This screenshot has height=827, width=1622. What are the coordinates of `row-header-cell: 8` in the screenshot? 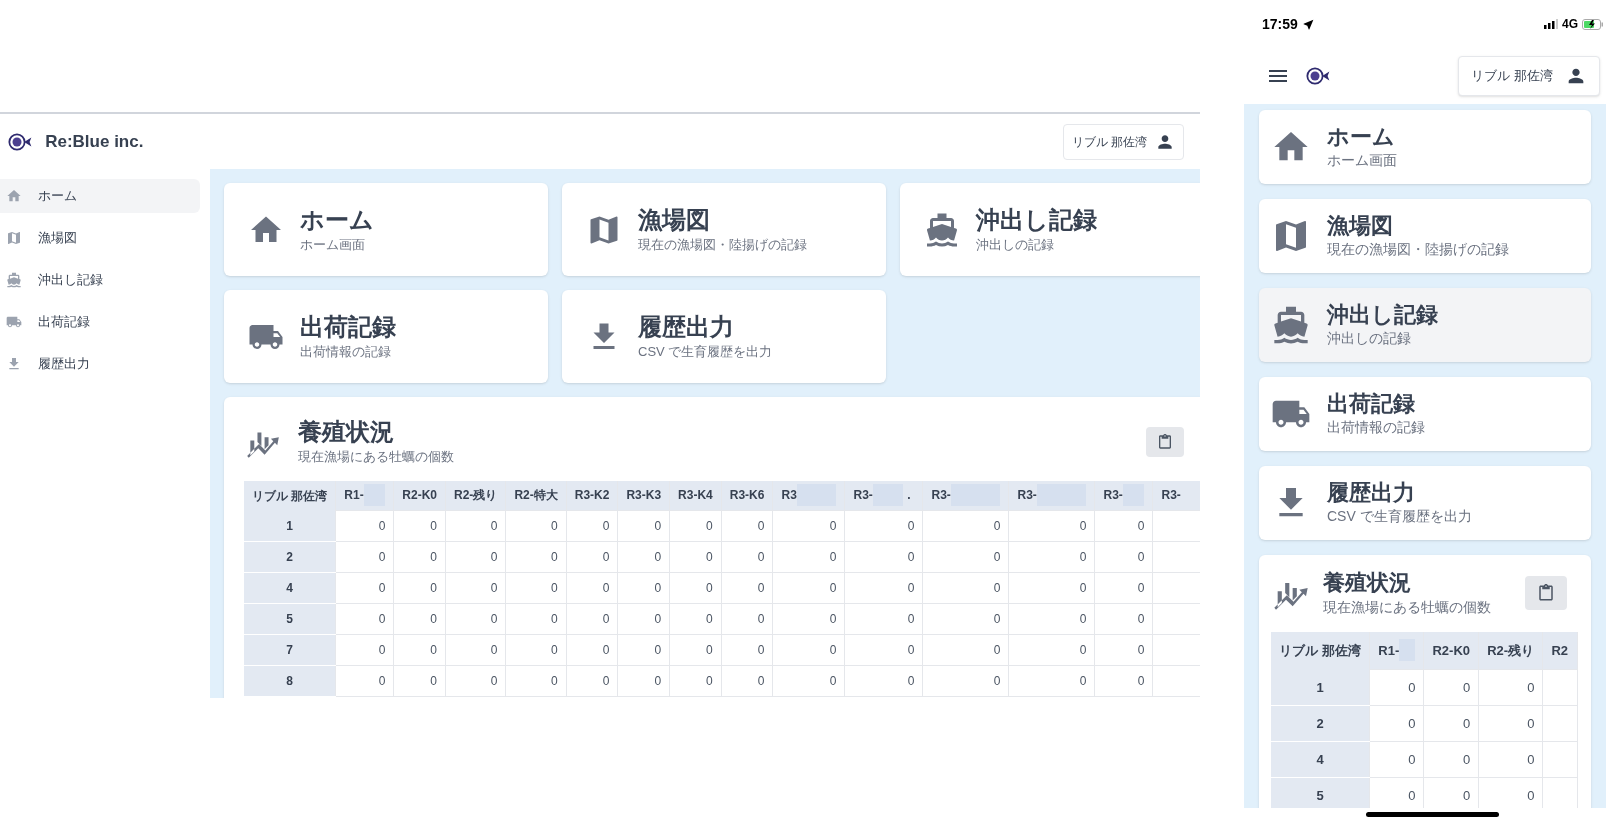 It's located at (290, 681).